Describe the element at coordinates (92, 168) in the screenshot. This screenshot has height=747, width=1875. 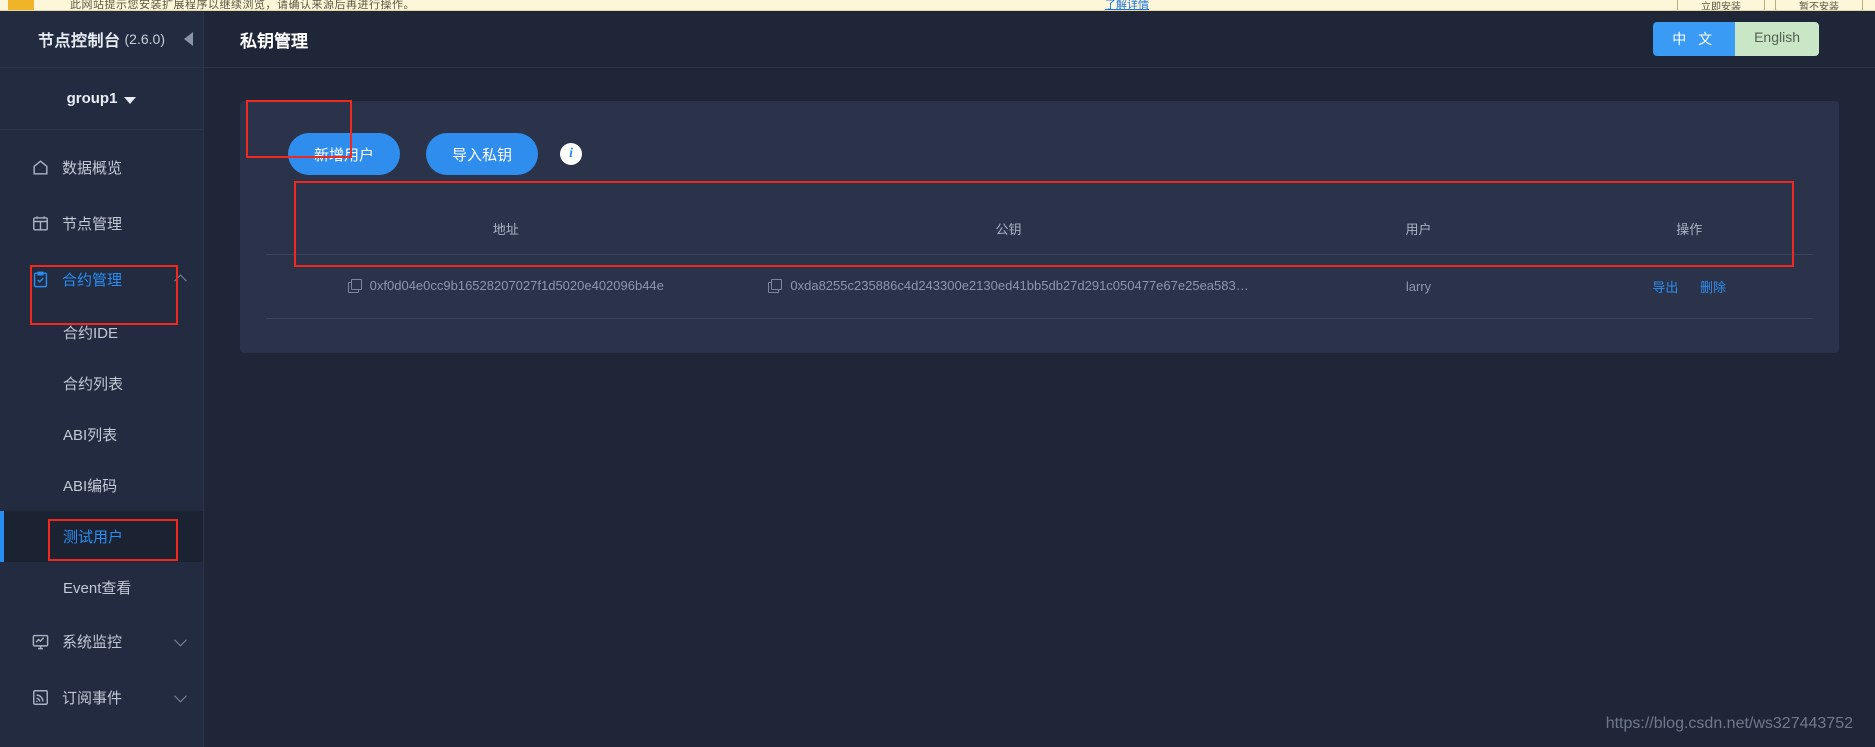
I see `sidebar-item-label: 数据概览` at that location.